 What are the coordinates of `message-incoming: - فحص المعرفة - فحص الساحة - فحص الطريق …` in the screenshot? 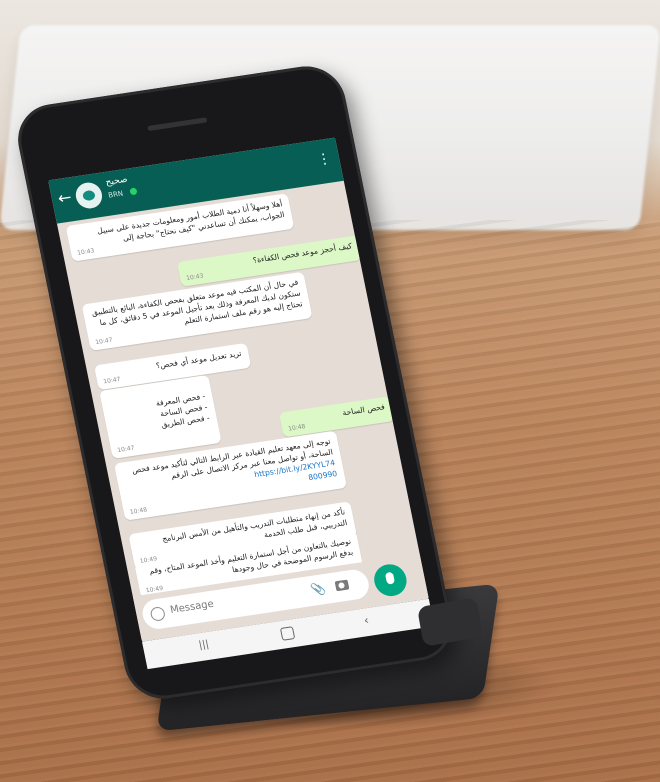 It's located at (160, 416).